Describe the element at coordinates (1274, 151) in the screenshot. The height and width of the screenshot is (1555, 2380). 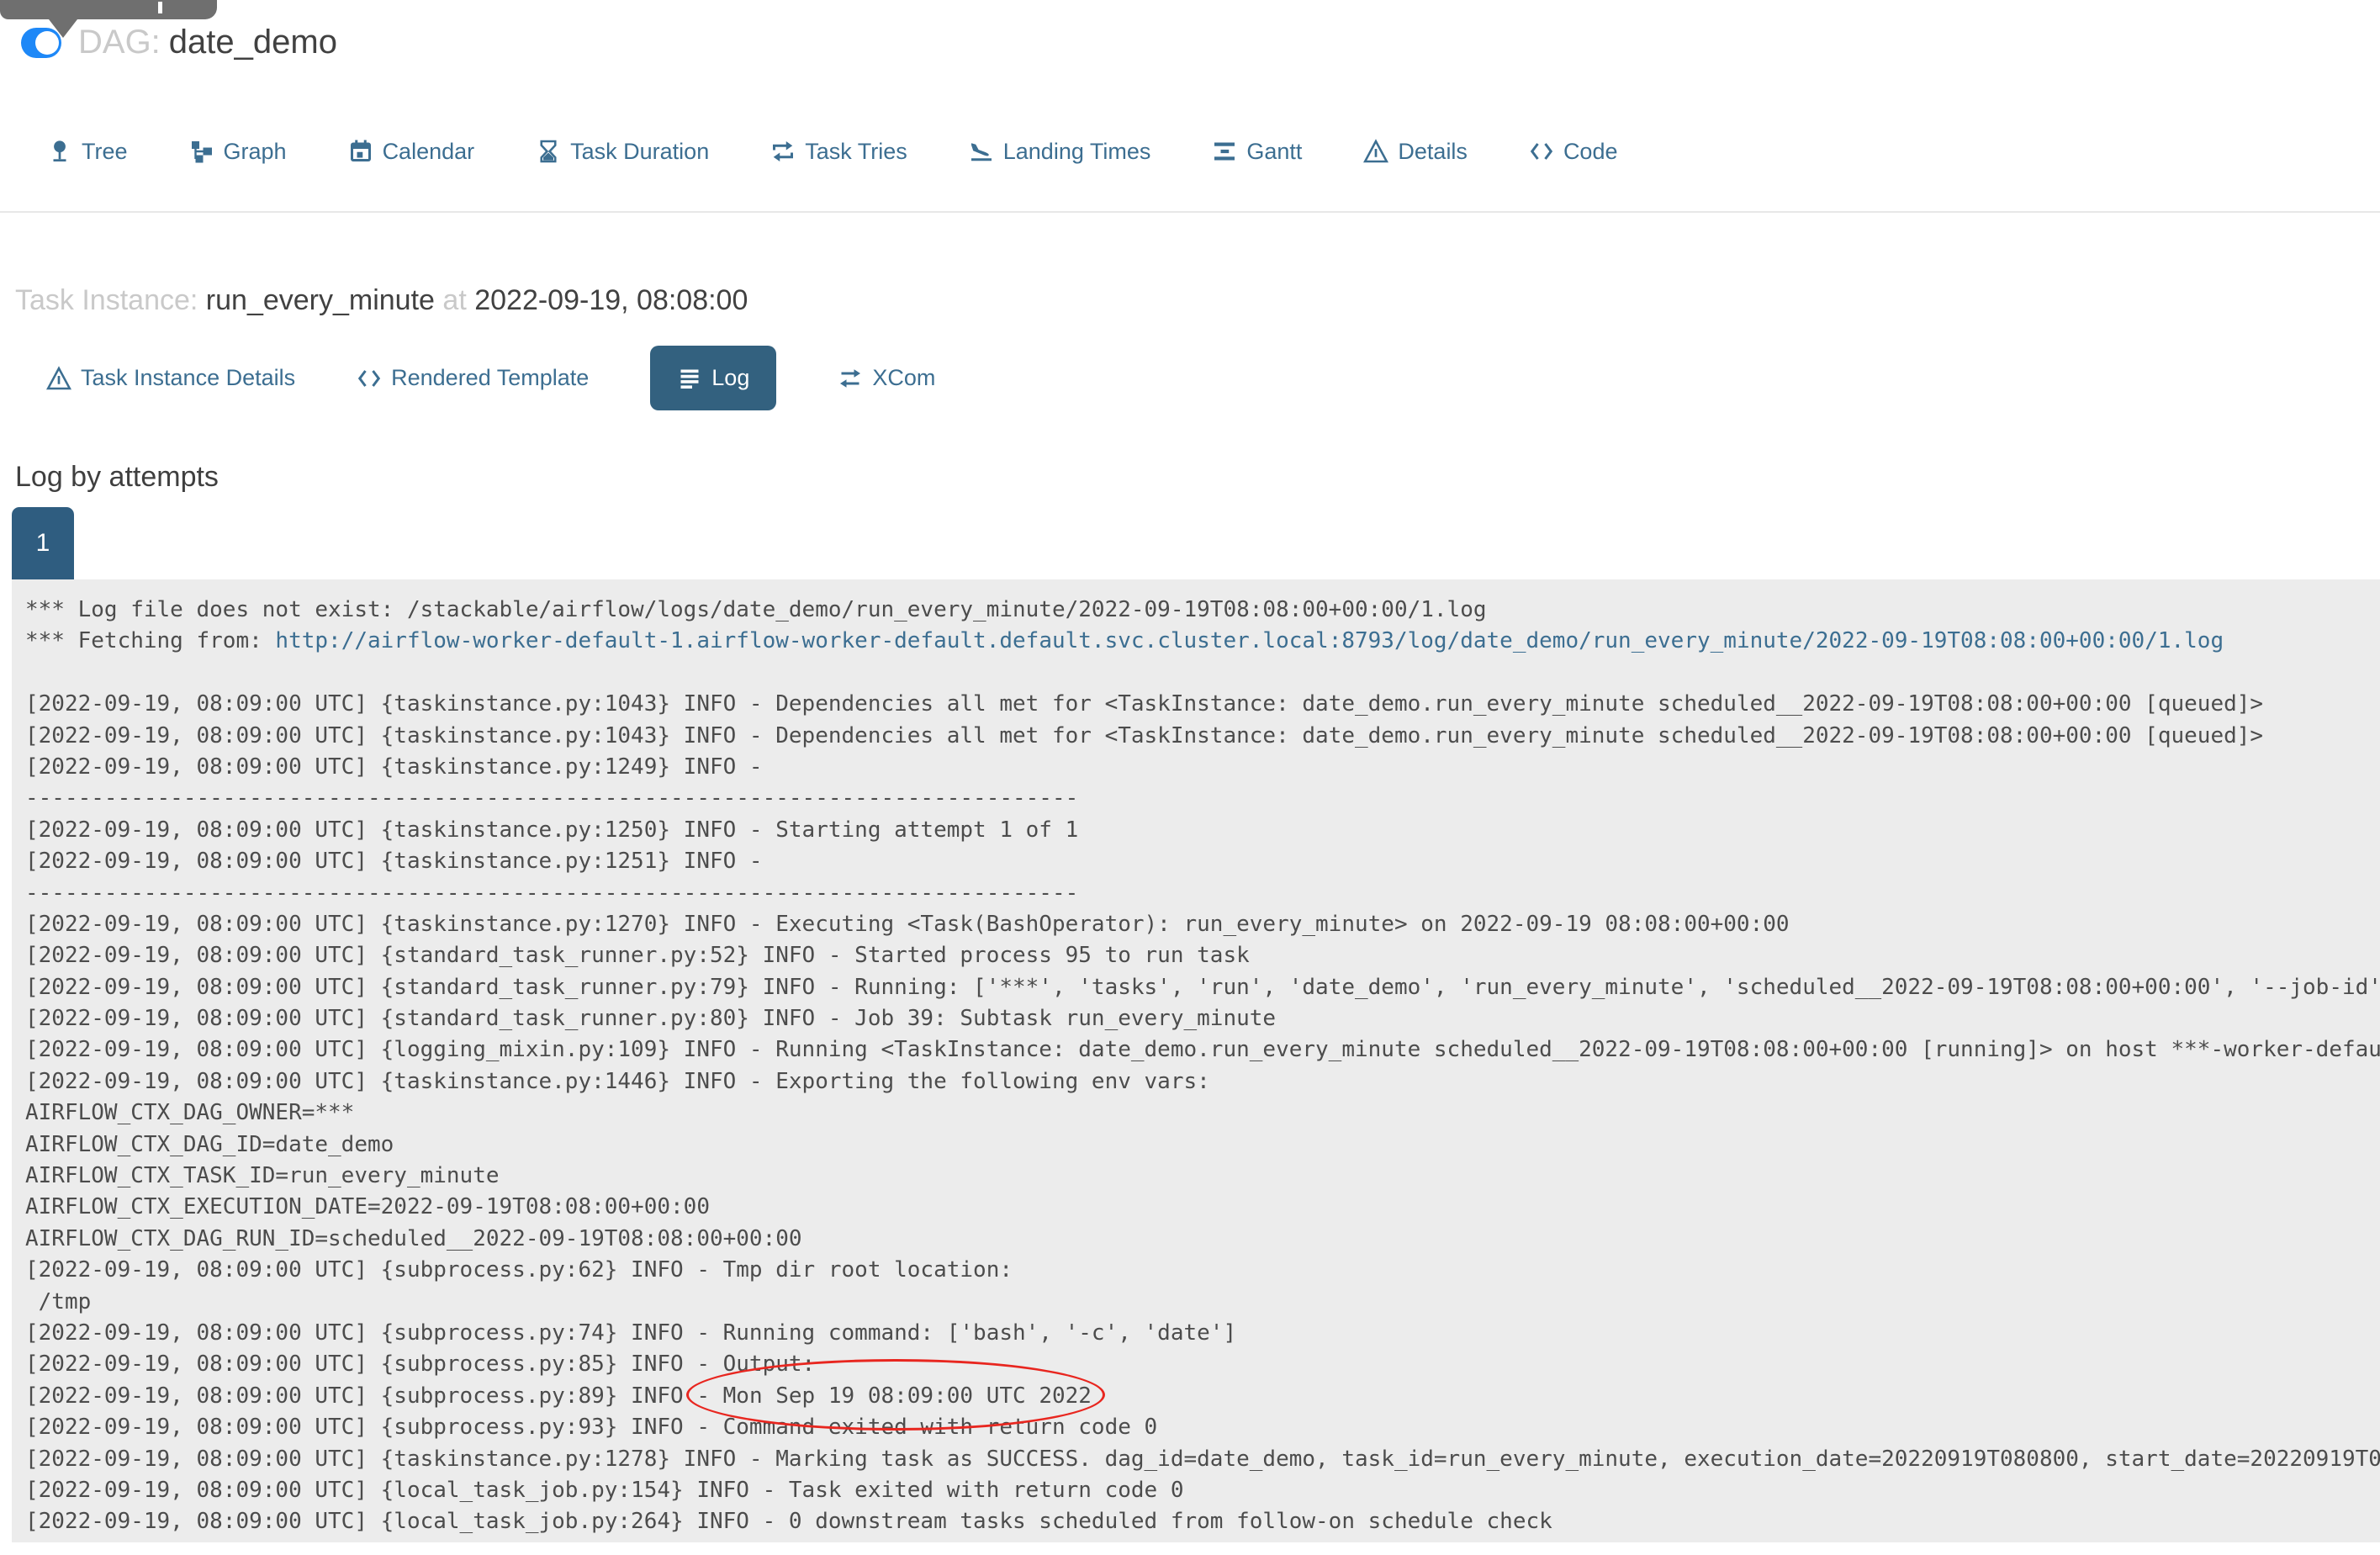
I see `tab-label: Gantt` at that location.